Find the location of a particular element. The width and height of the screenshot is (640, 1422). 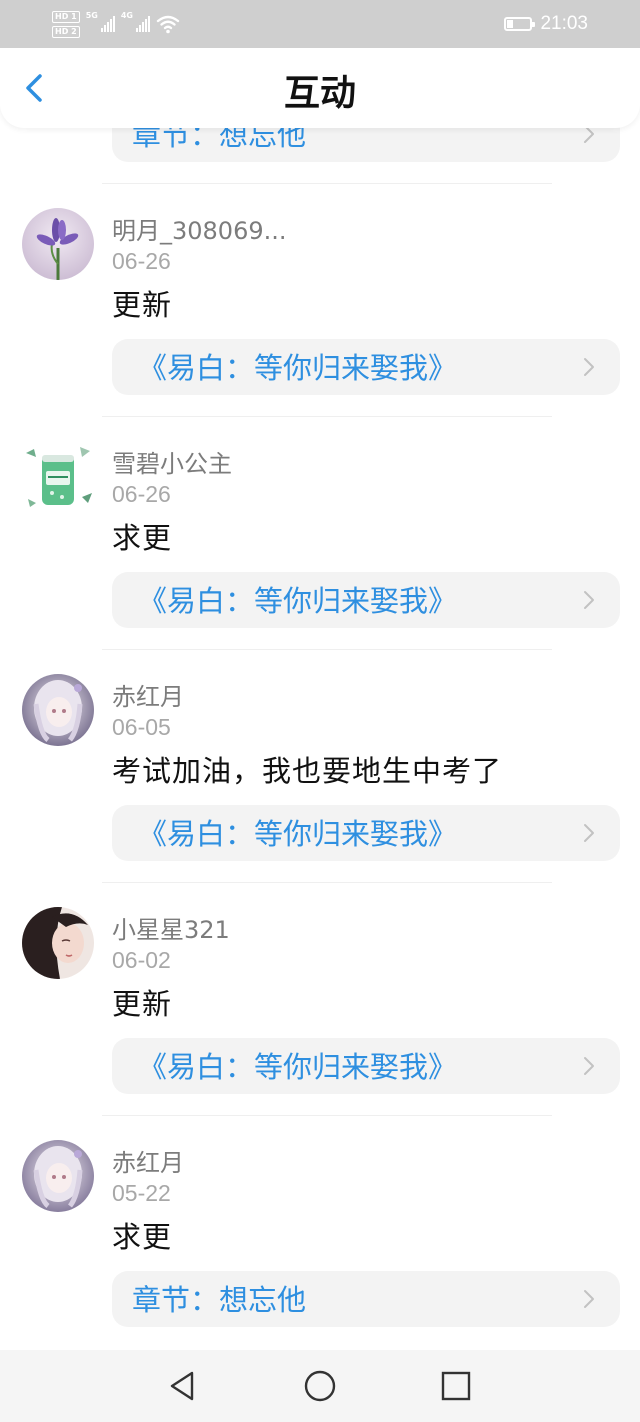

network-5g-label: 5G is located at coordinates (91, 15).